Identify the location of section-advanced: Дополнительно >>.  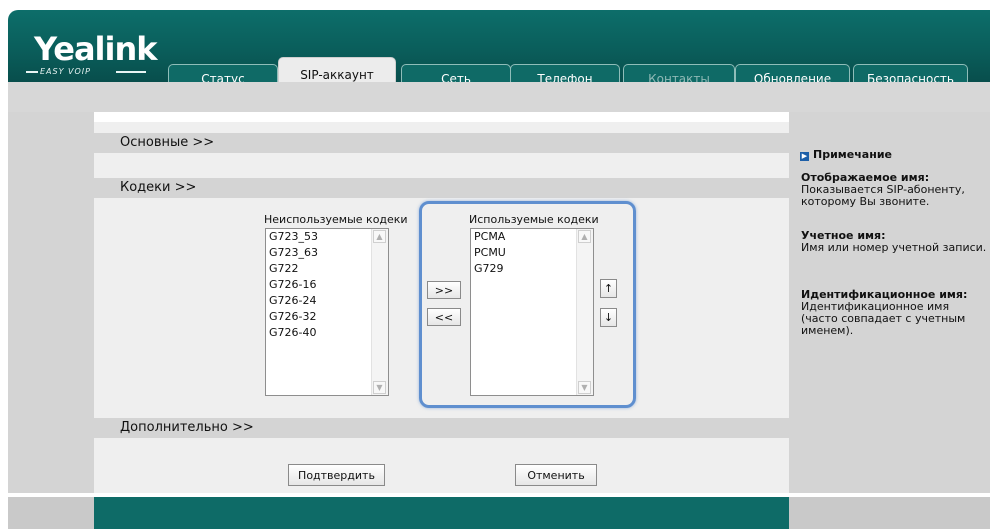
(441, 428).